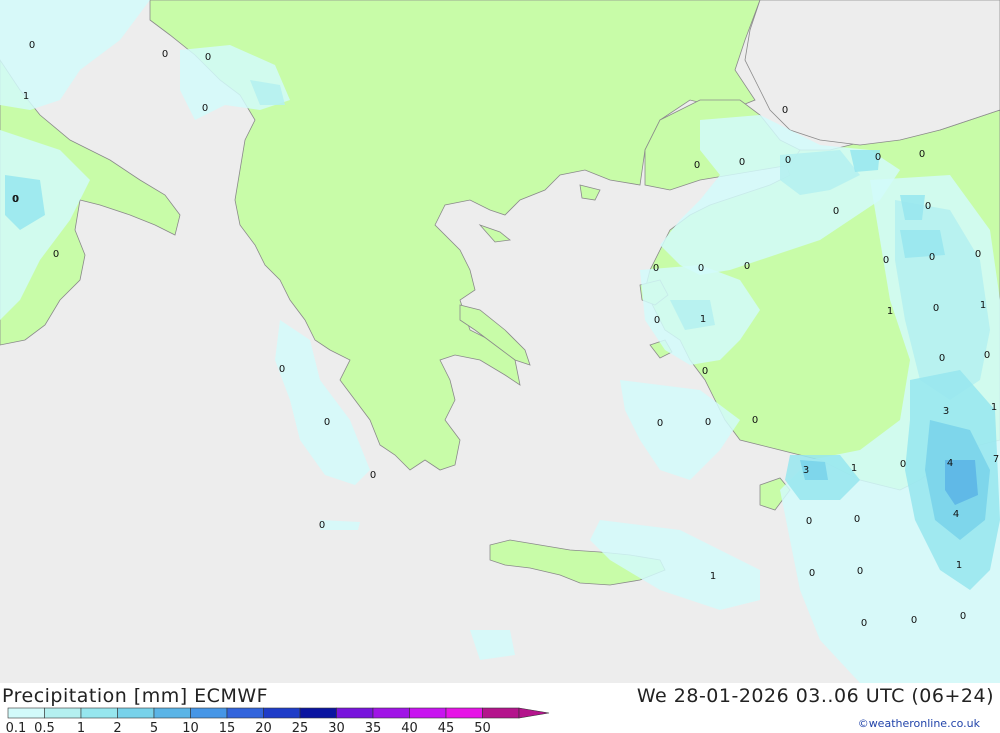  I want to click on precipitation-legend: 0.1 0.5 1 2 5 10 15 20 25 30 35 40 45 50, so click(278, 720).